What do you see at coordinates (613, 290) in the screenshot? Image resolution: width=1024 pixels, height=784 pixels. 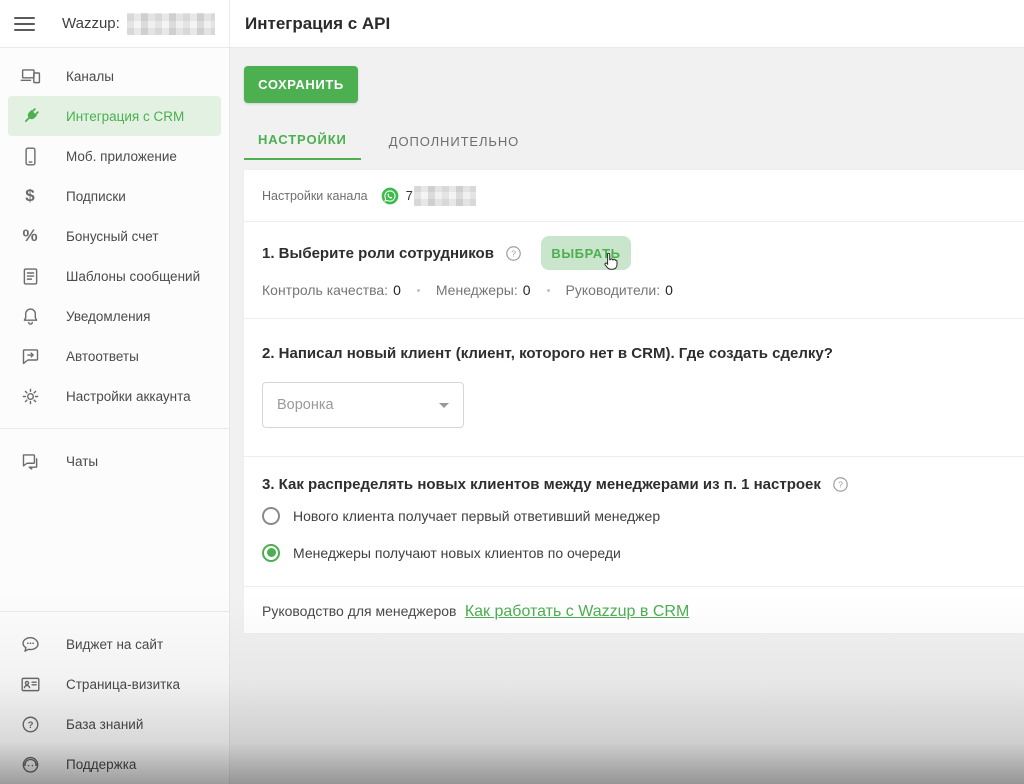 I see `stat-label: Руководители:` at bounding box center [613, 290].